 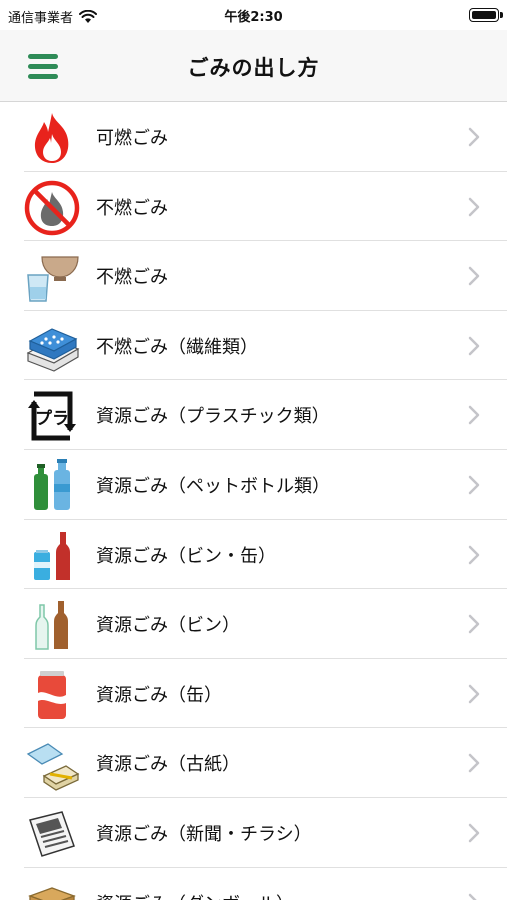 What do you see at coordinates (51, 138) in the screenshot?
I see `burnable-fire-icon` at bounding box center [51, 138].